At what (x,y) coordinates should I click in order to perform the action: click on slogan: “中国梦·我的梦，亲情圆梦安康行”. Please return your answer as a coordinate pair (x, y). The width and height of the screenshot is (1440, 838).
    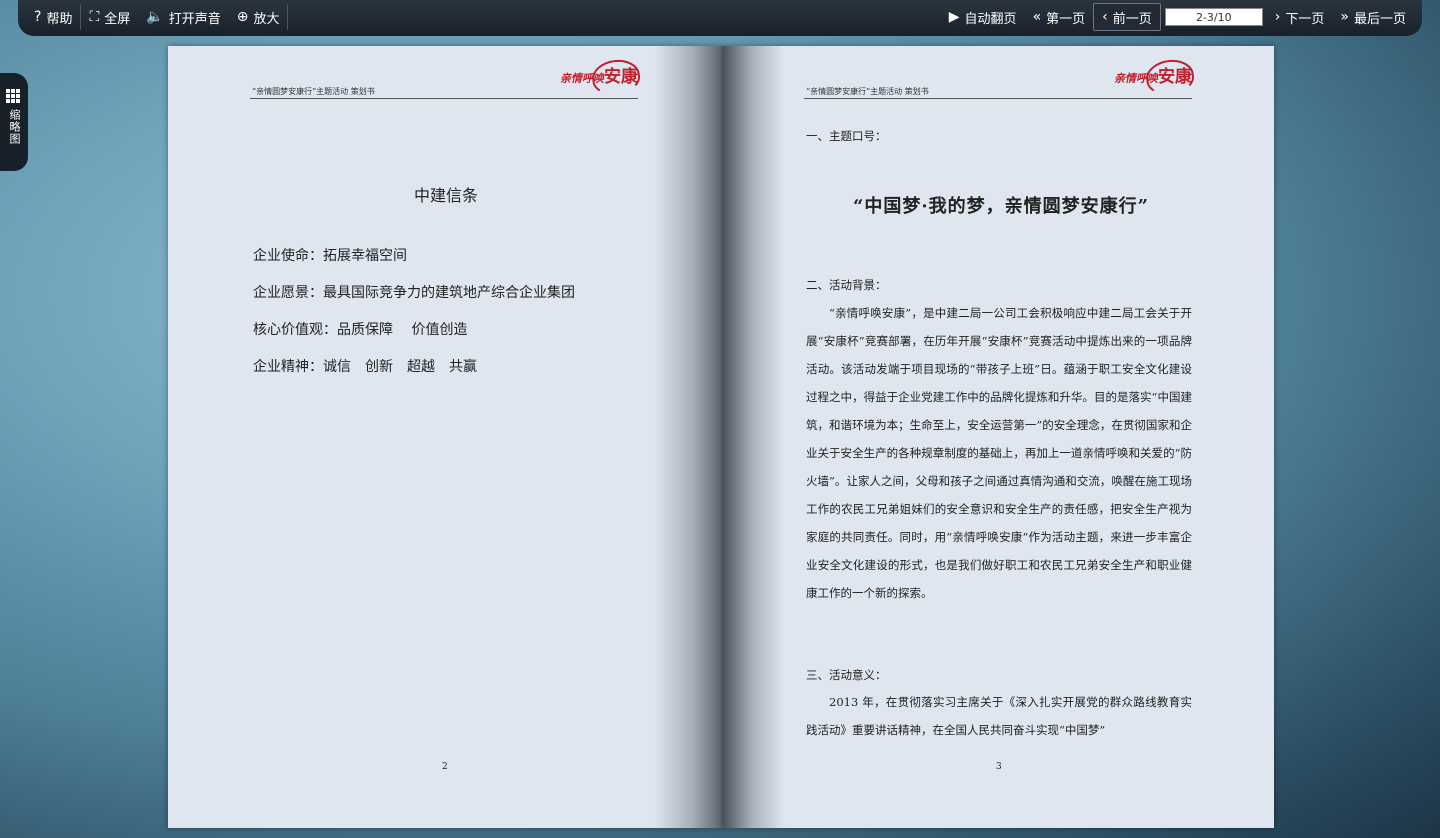
    Looking at the image, I should click on (1001, 206).